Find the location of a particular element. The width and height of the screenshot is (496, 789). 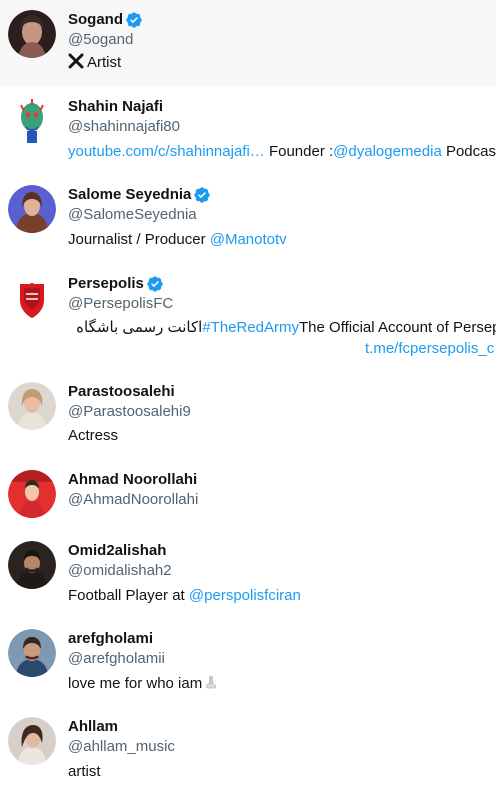

bio-text-rtl: اکانت رسمی باشگاه is located at coordinates (137, 327).